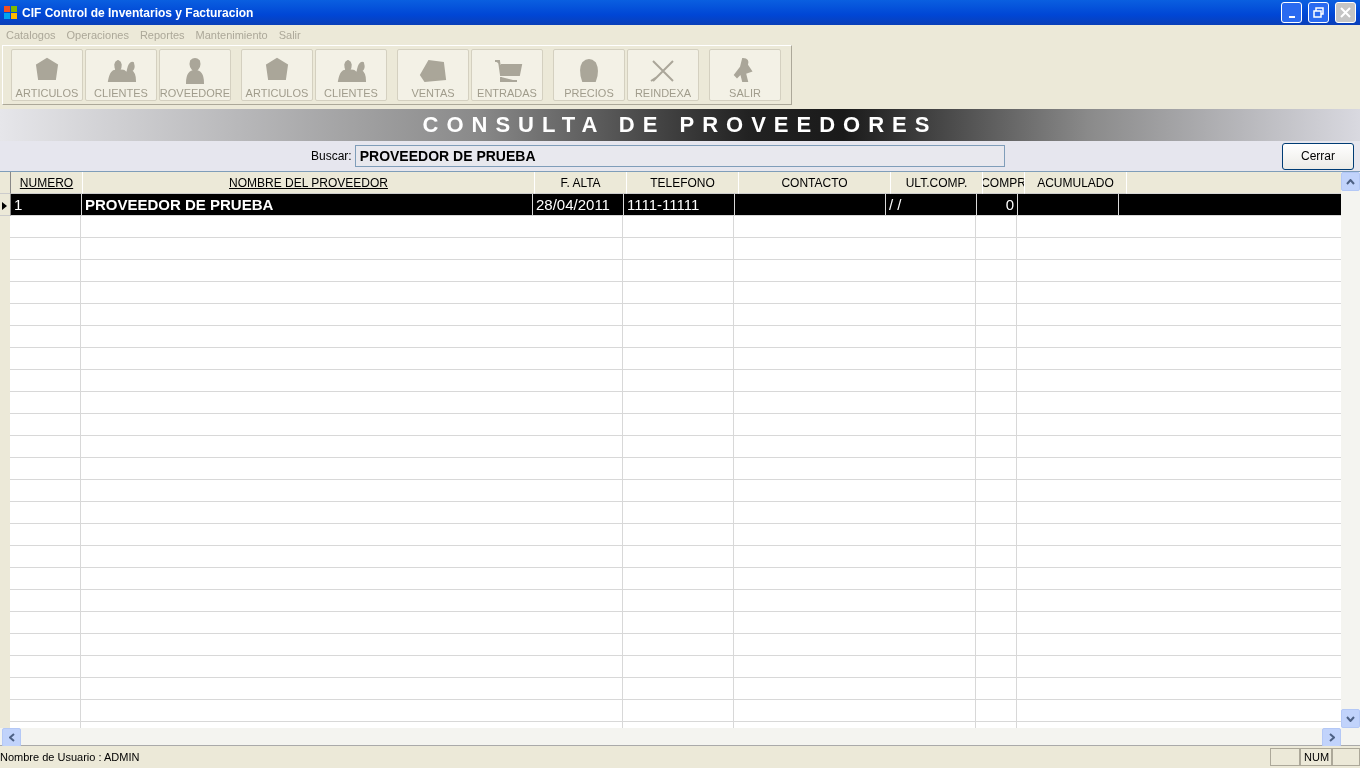  What do you see at coordinates (1291, 16) in the screenshot?
I see `minimize-icon` at bounding box center [1291, 16].